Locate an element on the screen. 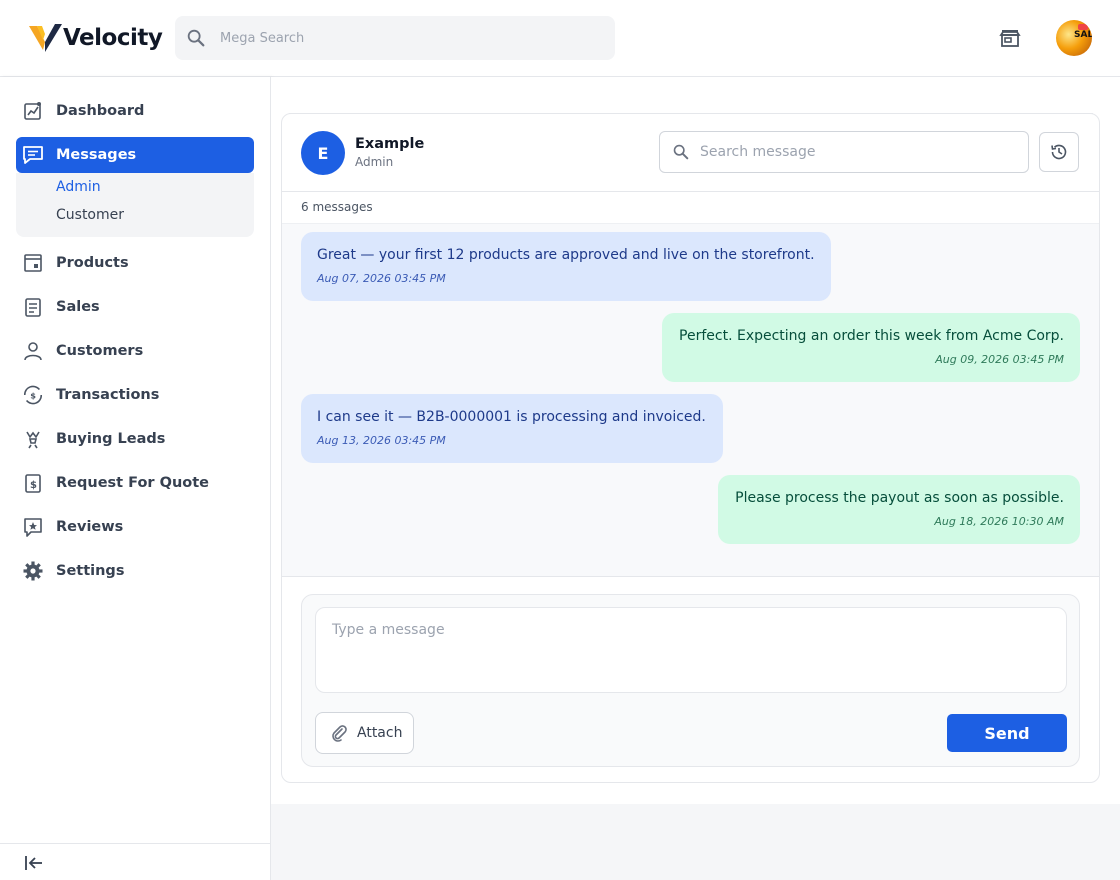  sidebar-item-buying-leads: Buying Leads is located at coordinates (135, 439).